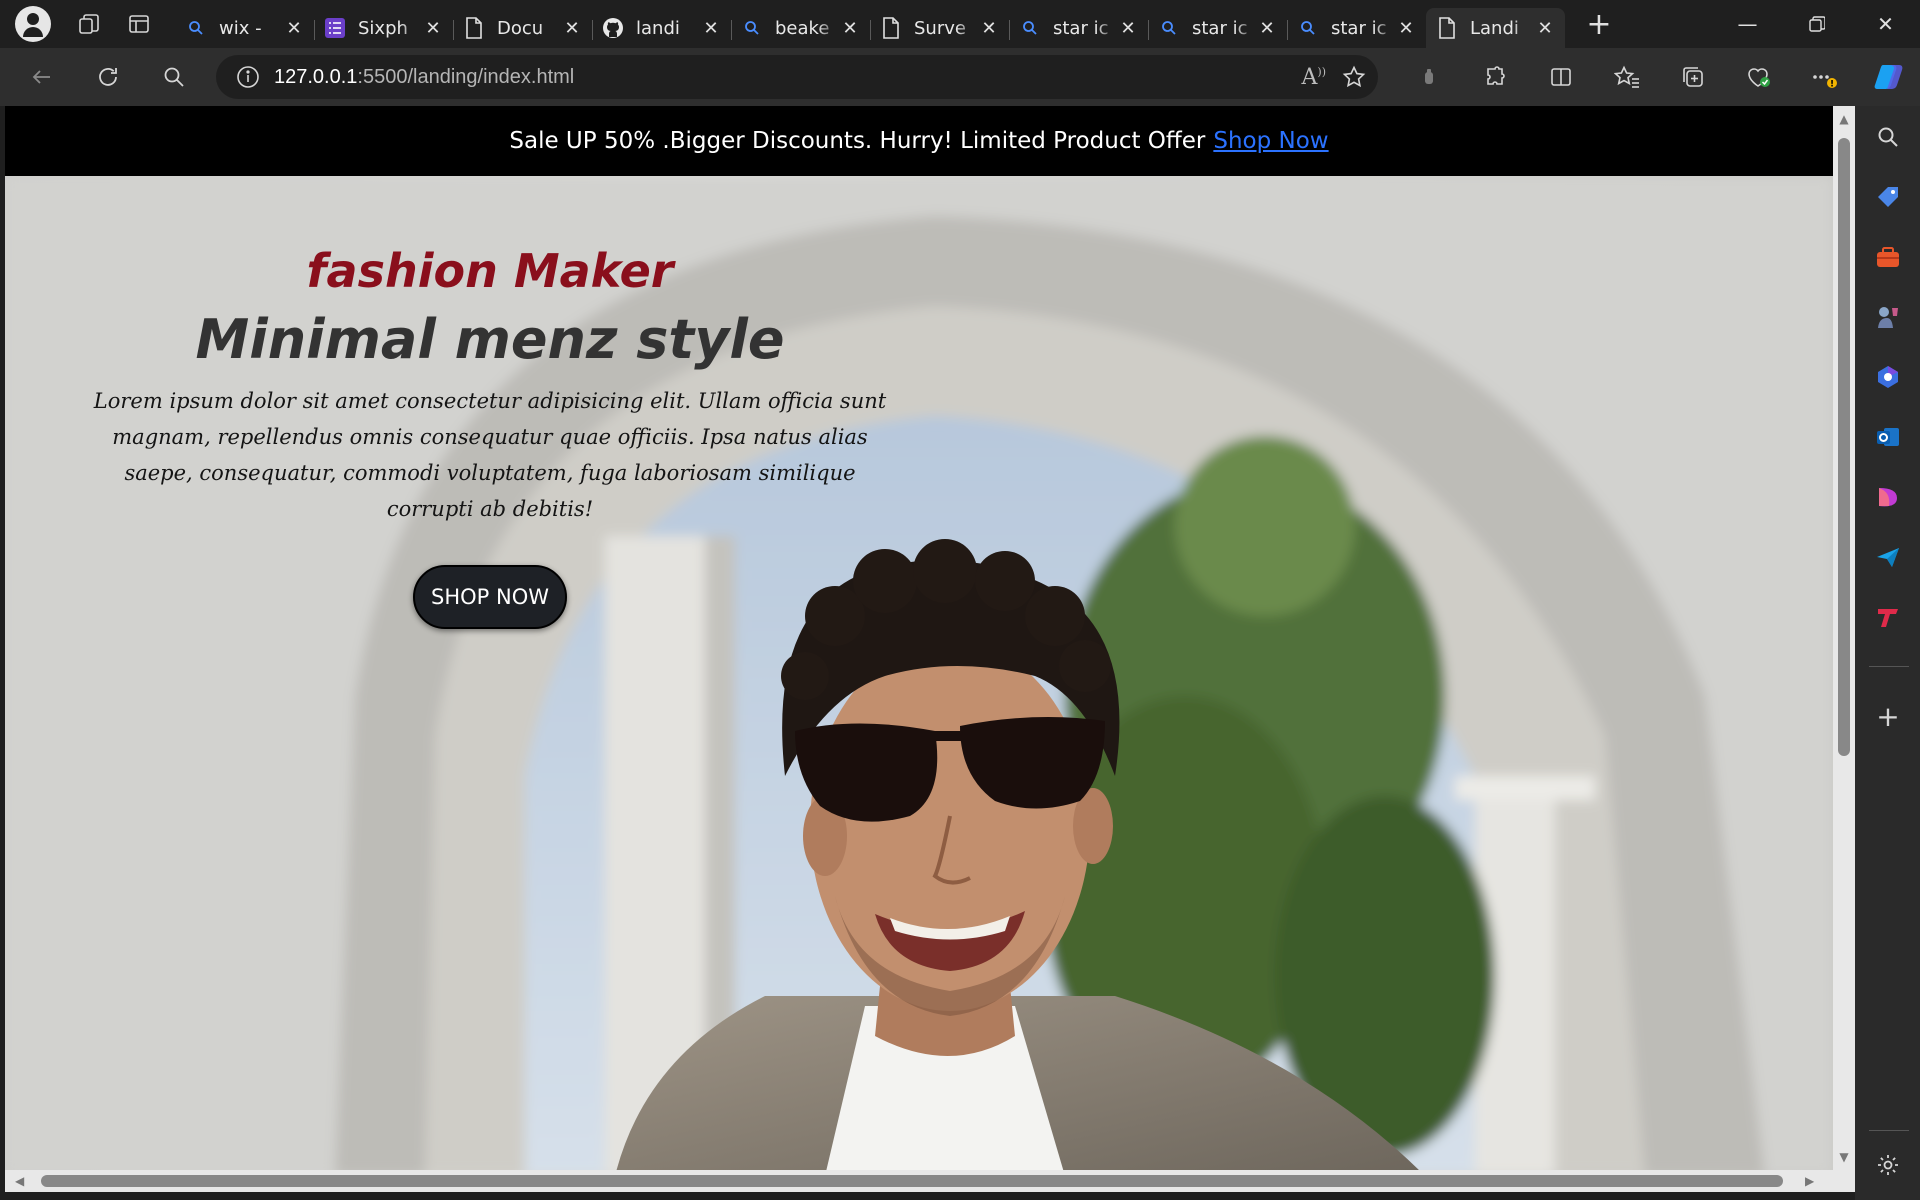  What do you see at coordinates (1429, 77) in the screenshot?
I see `extension-puzzle-small-icon` at bounding box center [1429, 77].